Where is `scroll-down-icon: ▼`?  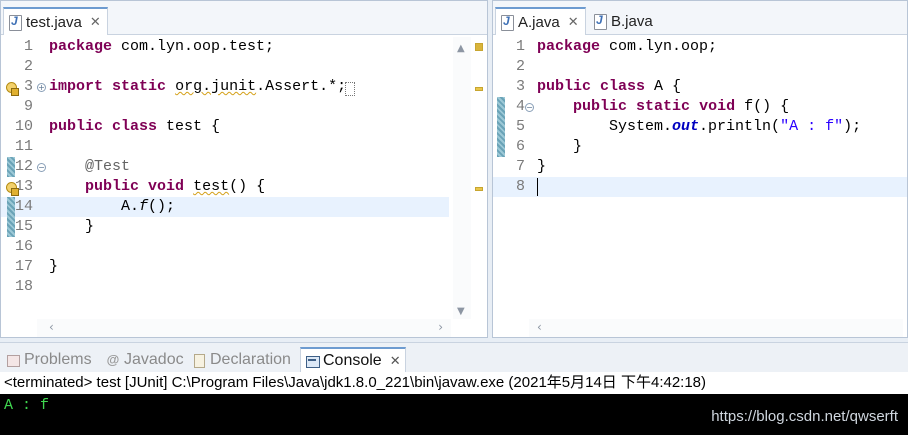
scroll-down-icon: ▼ is located at coordinates (461, 311).